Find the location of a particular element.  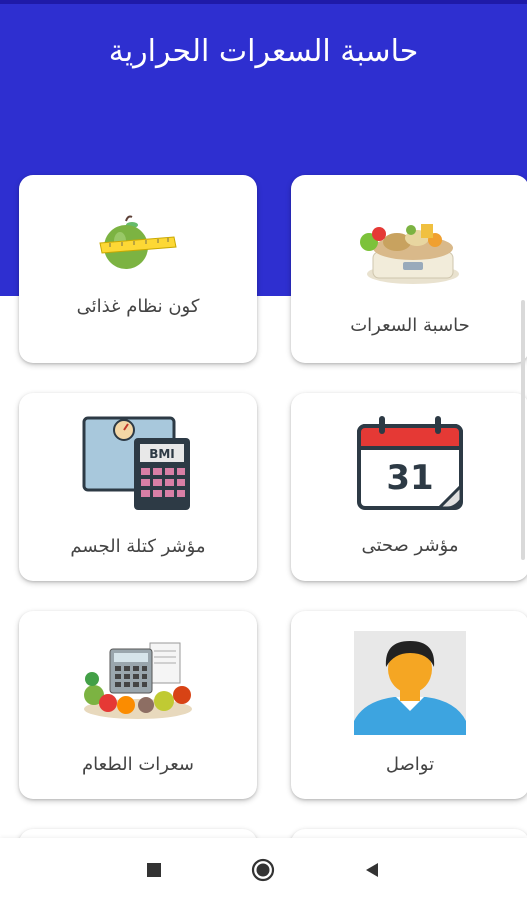

recents-square-icon is located at coordinates (154, 870).